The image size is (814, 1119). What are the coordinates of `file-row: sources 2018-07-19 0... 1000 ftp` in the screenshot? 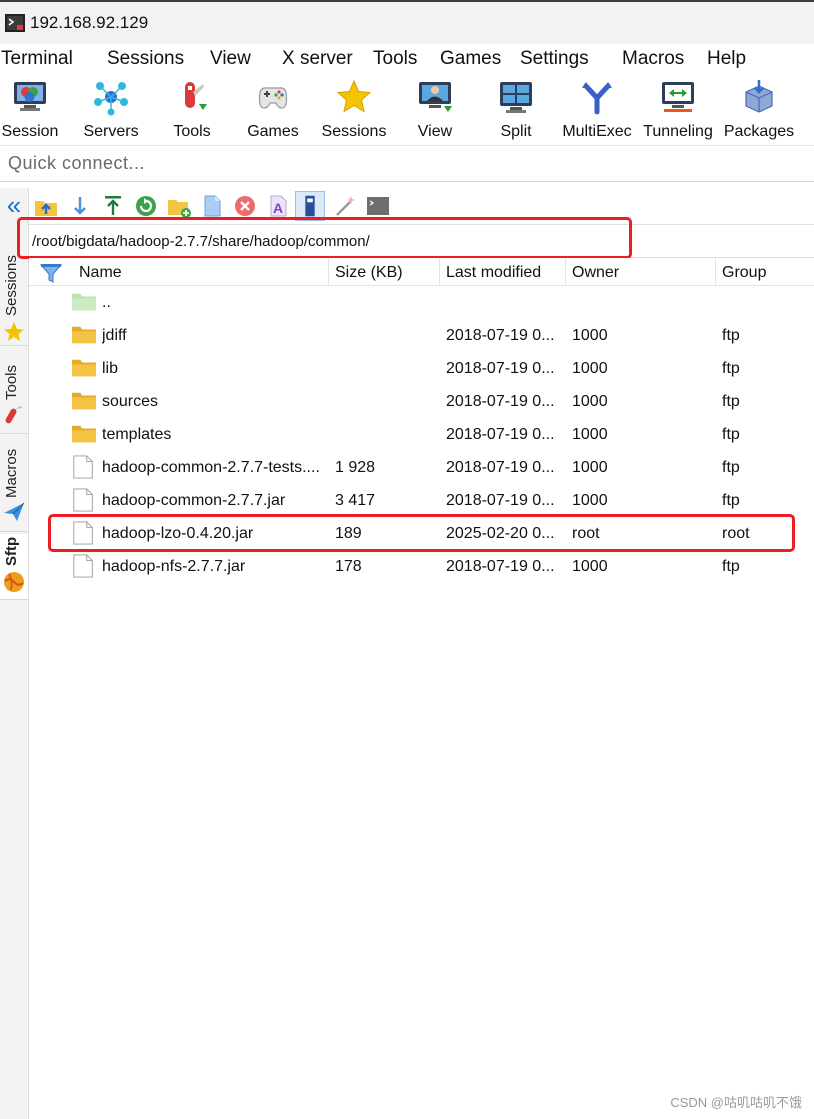 It's located at (421, 401).